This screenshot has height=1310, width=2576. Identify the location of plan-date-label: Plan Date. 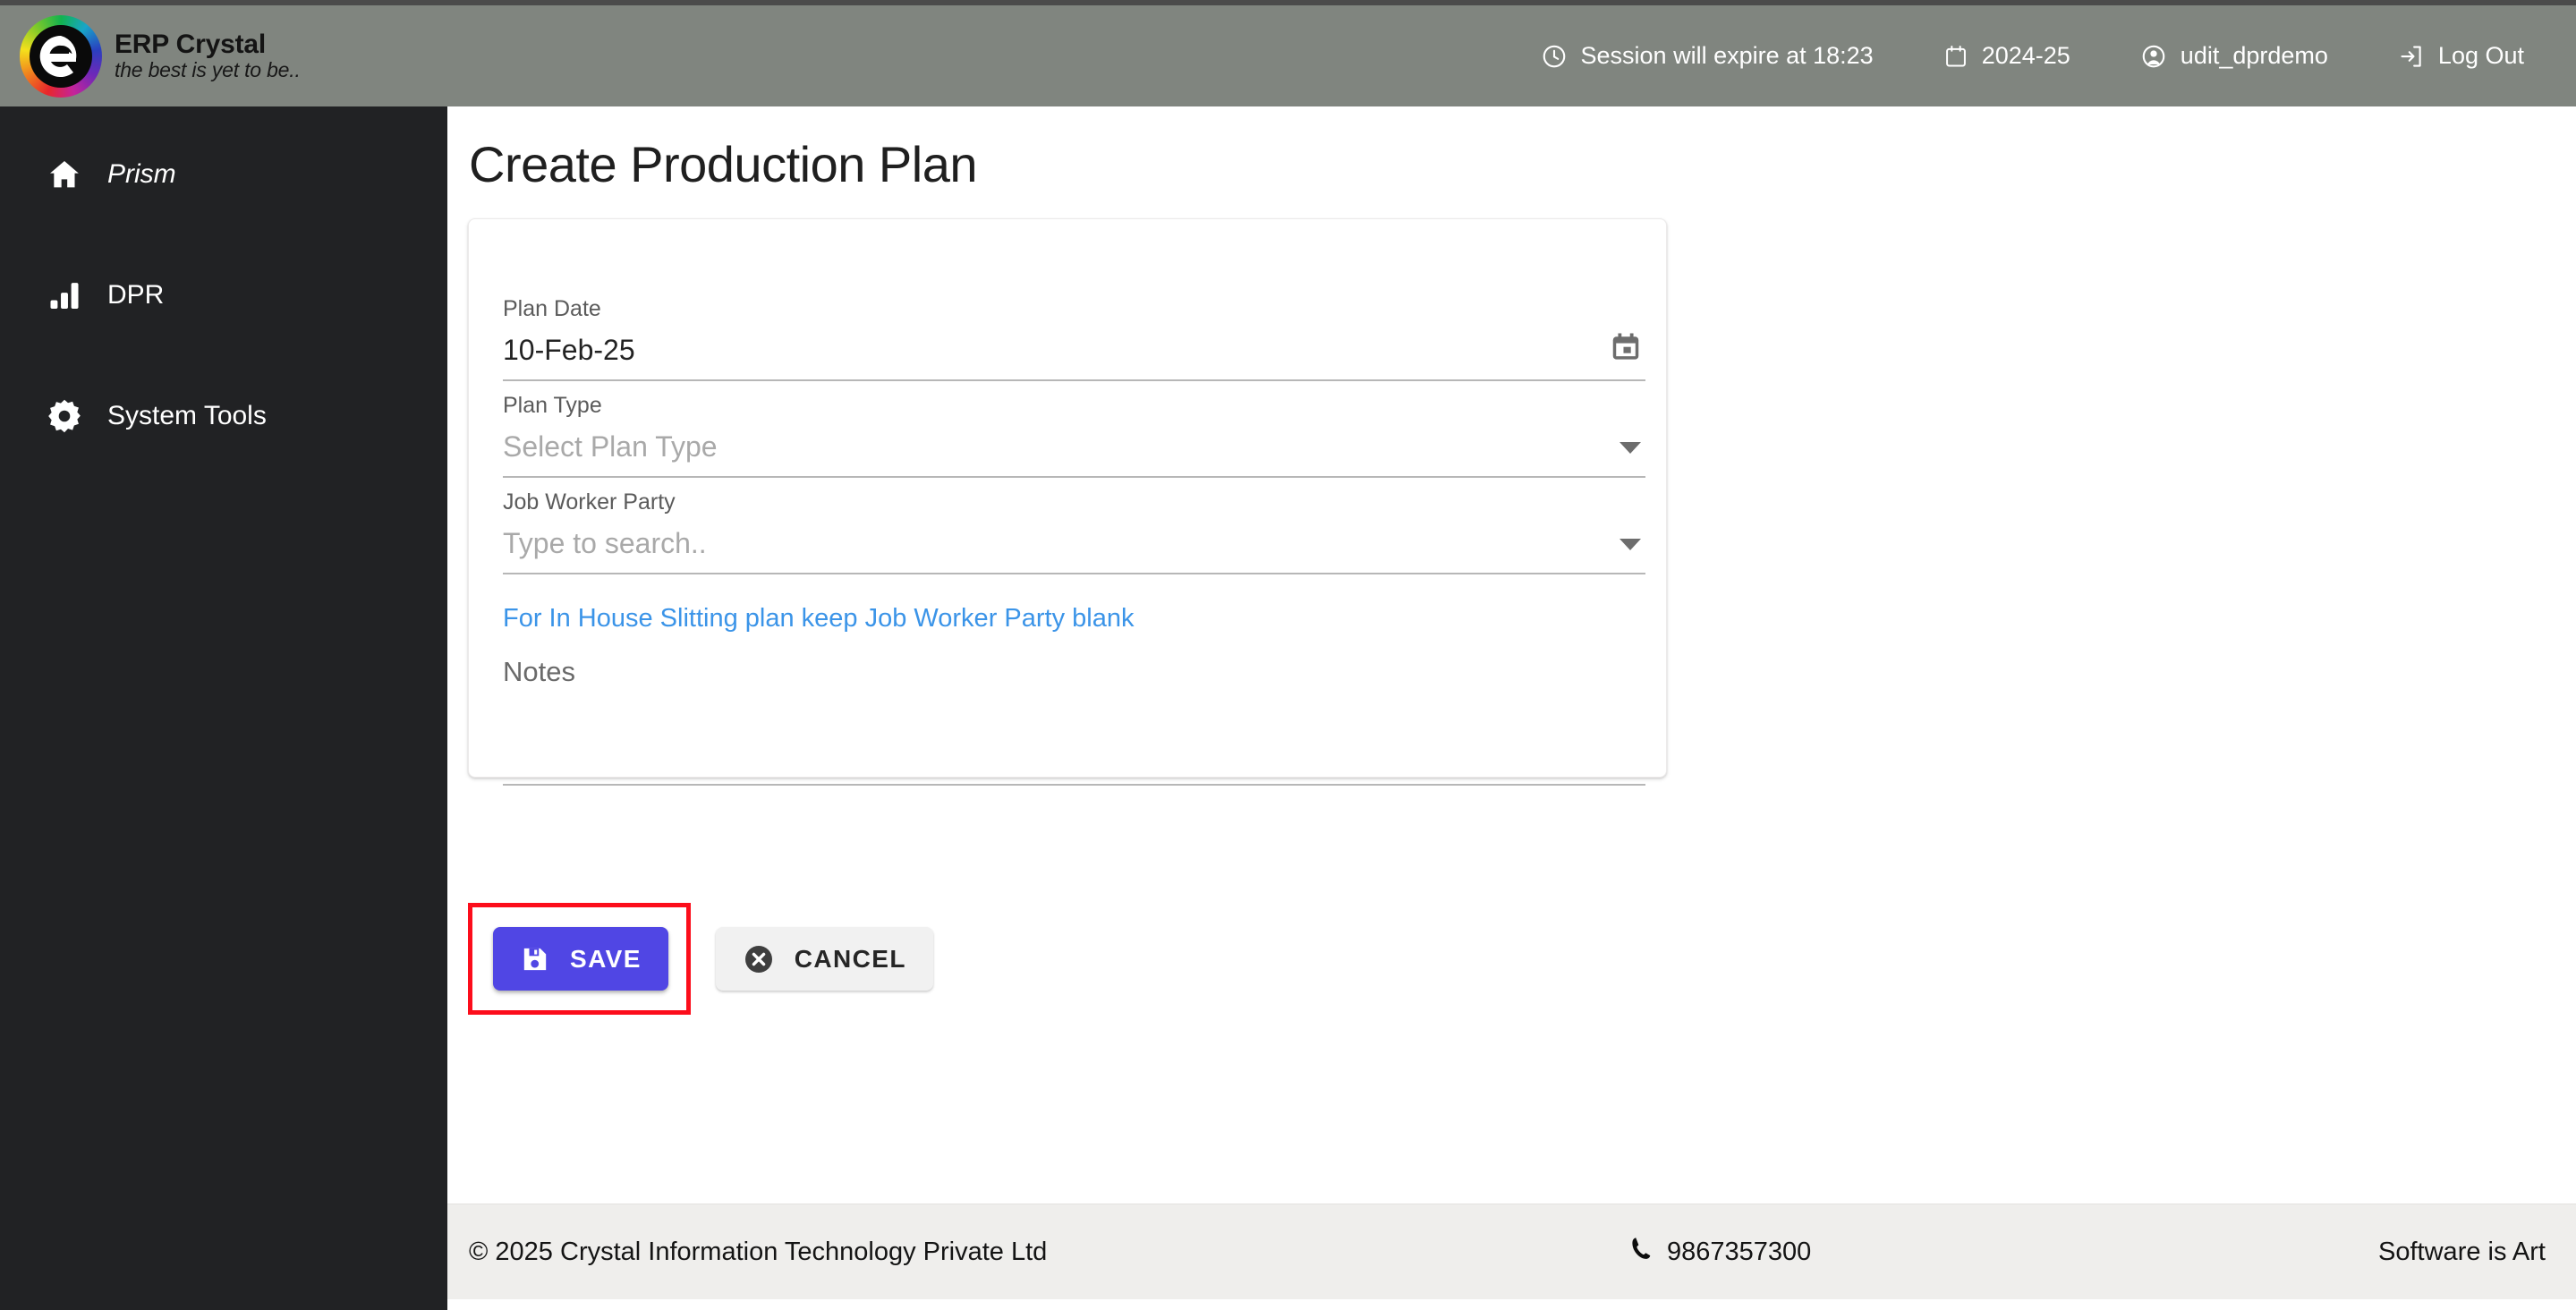
(552, 308).